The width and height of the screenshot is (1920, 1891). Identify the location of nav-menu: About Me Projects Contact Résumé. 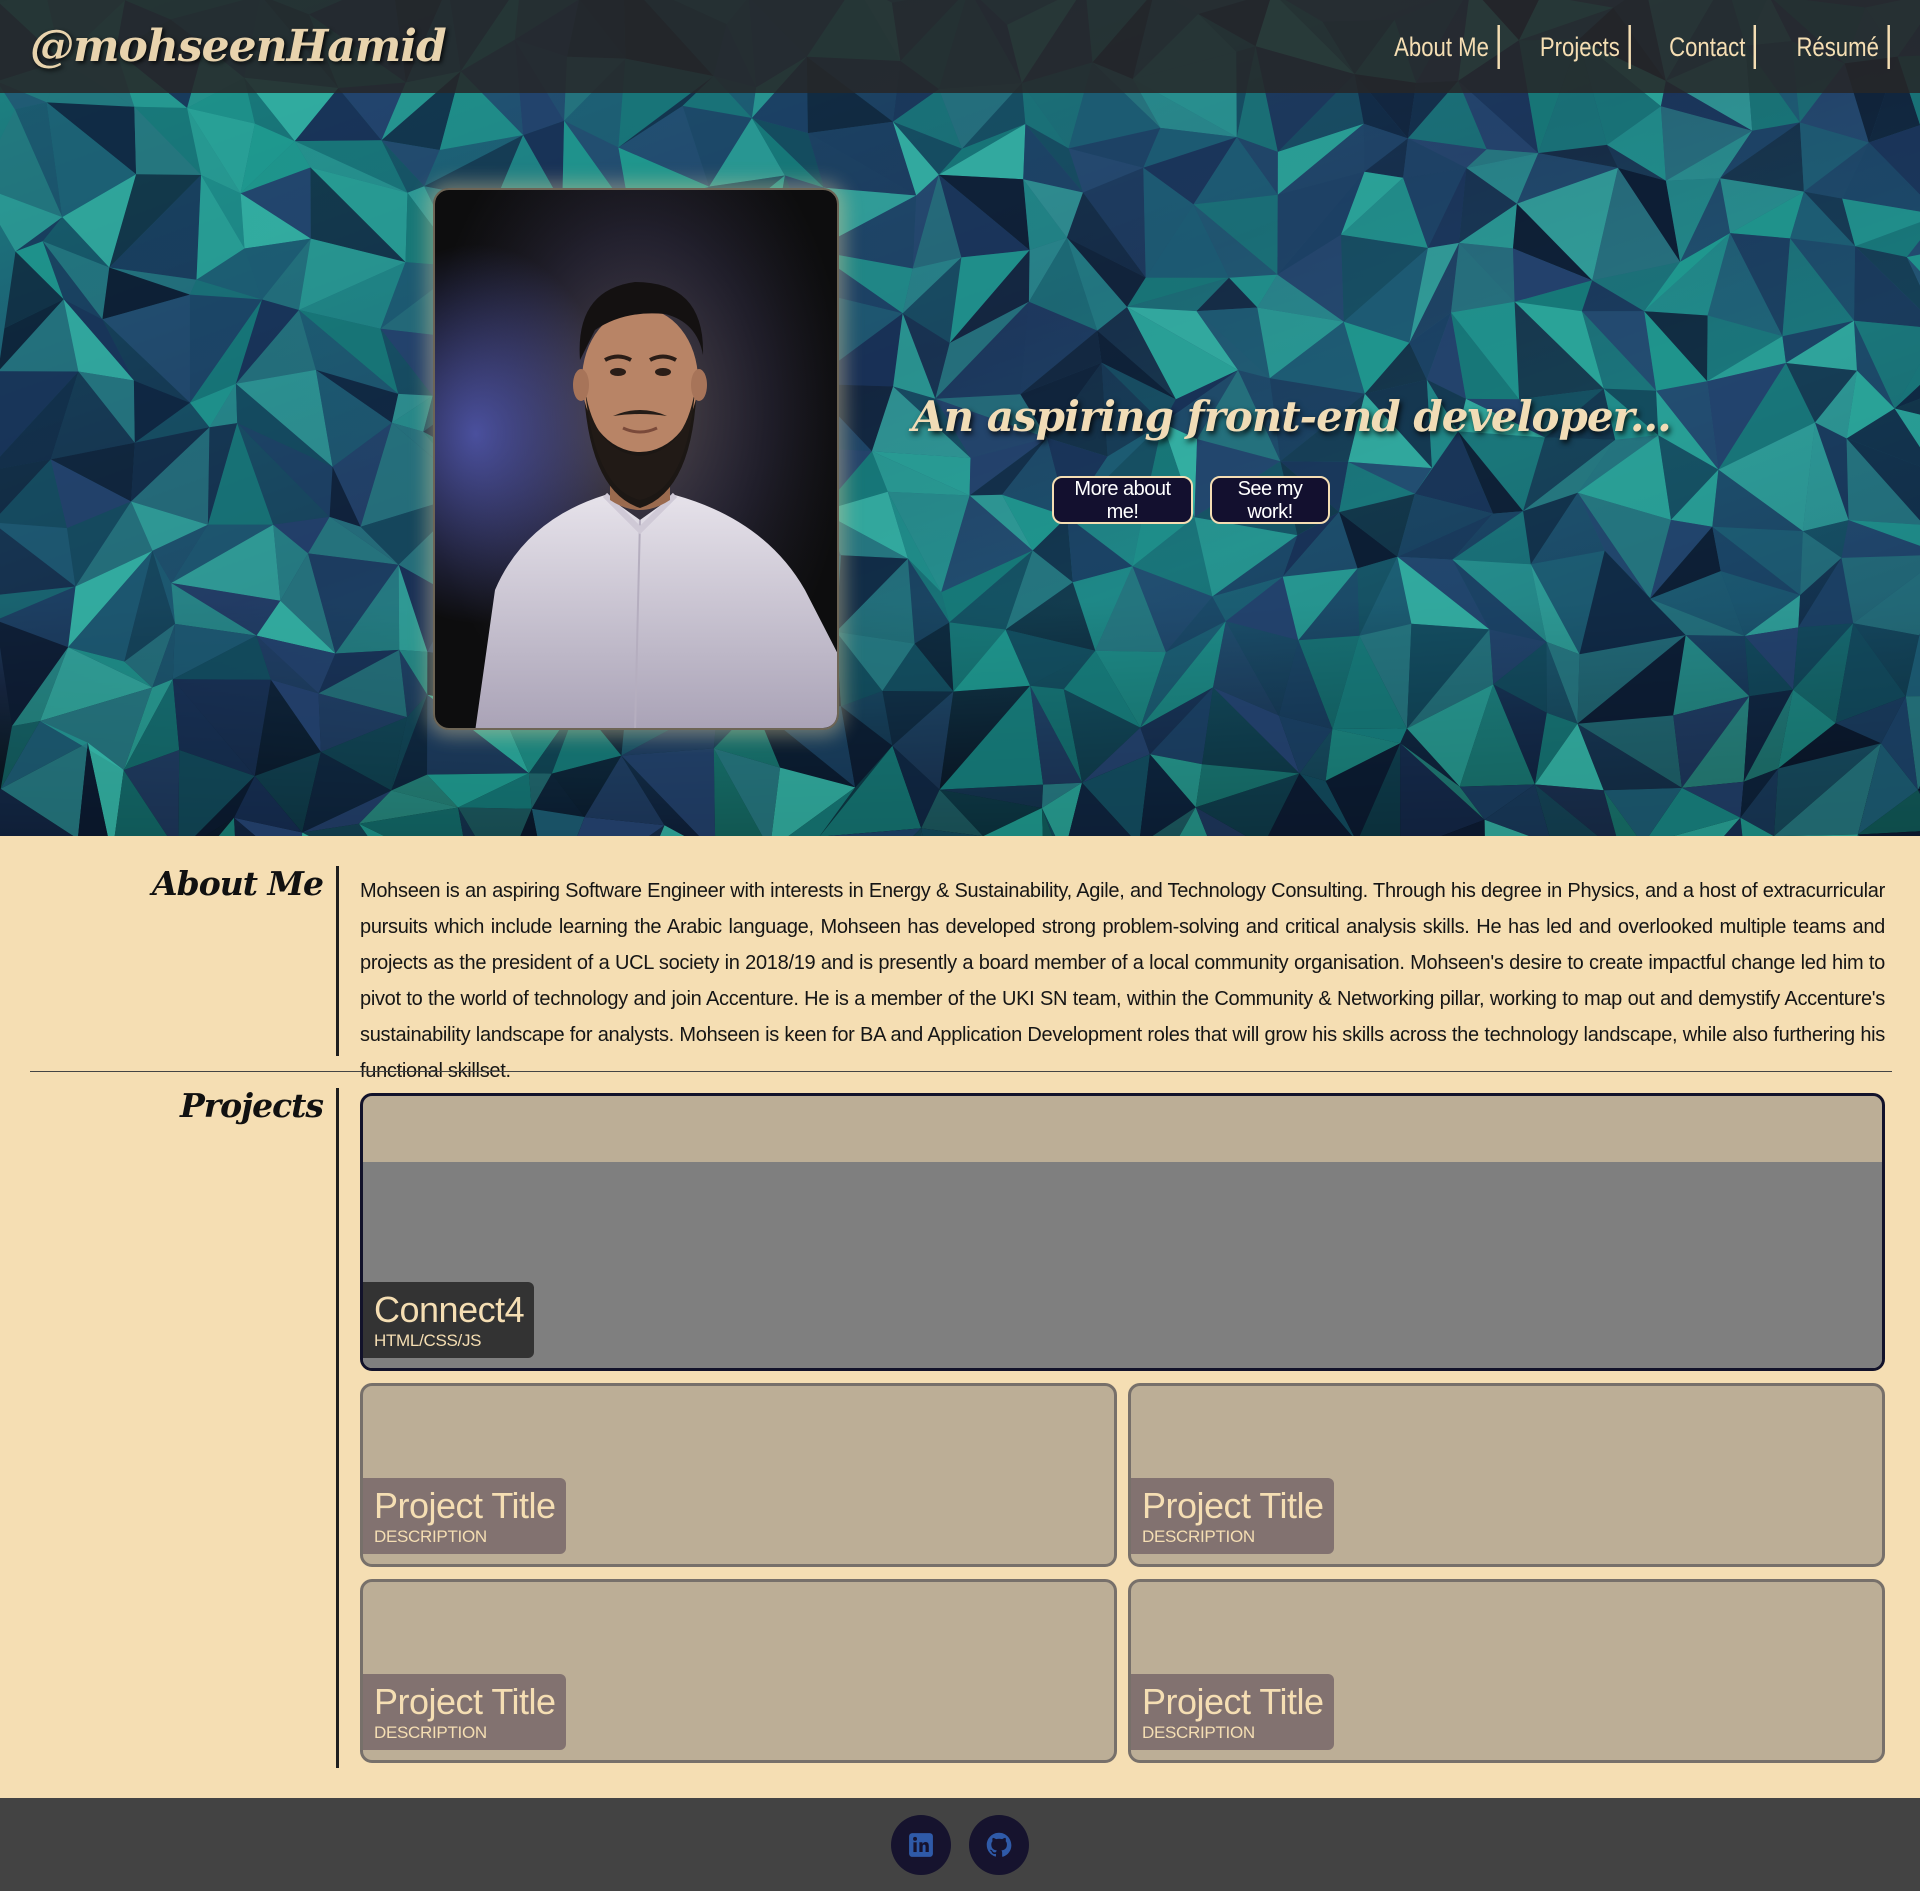
(1620, 46).